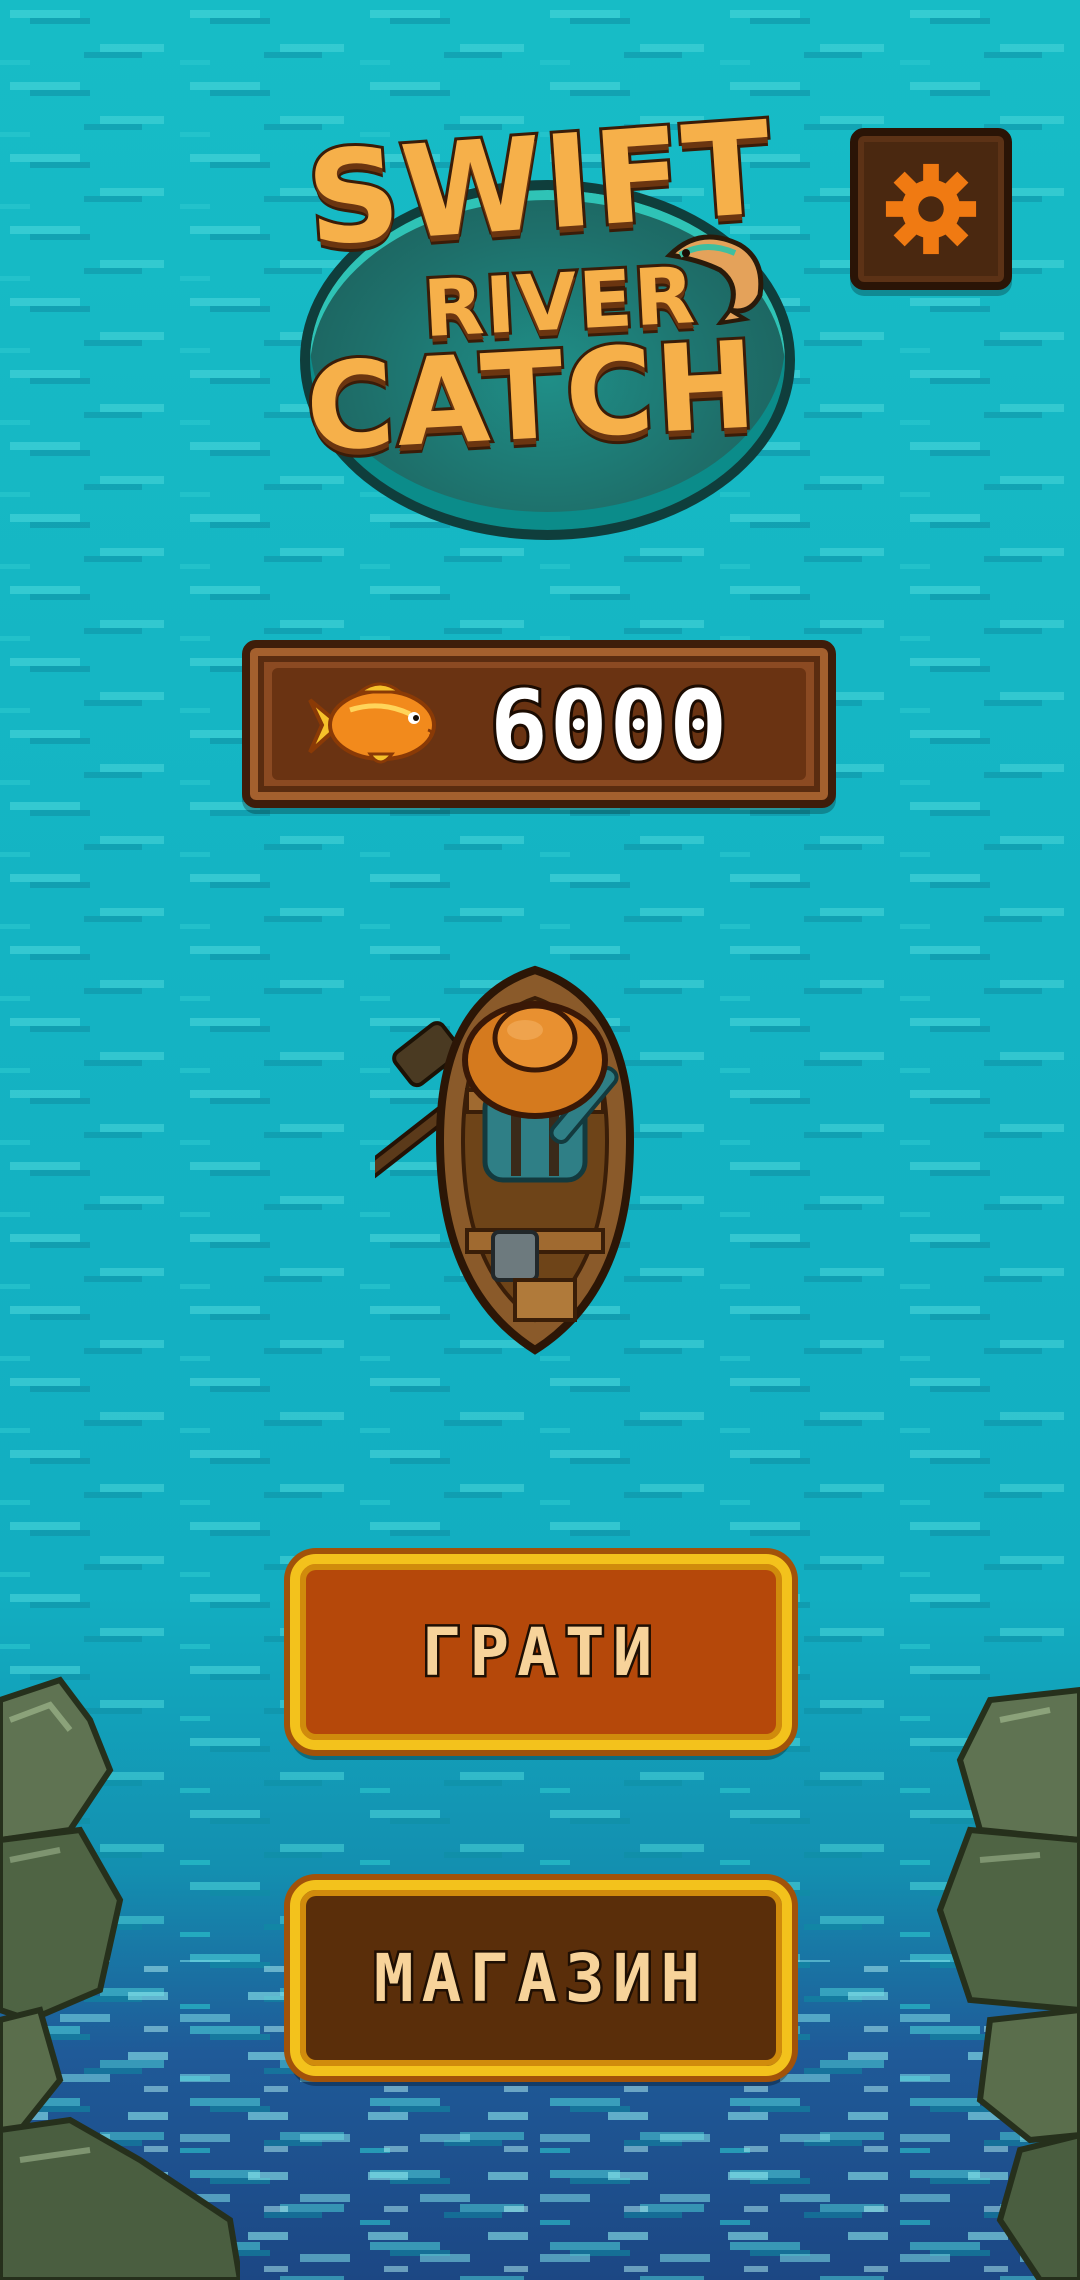 The width and height of the screenshot is (1080, 2280). Describe the element at coordinates (120, 1978) in the screenshot. I see `rocks-left` at that location.